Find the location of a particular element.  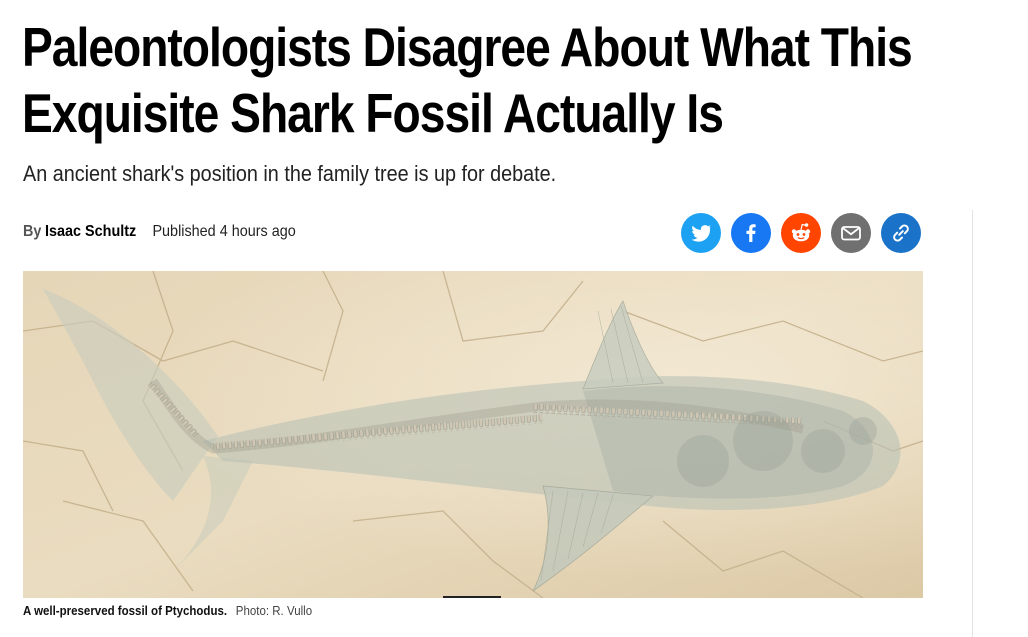

sidebar-divider is located at coordinates (972, 423).